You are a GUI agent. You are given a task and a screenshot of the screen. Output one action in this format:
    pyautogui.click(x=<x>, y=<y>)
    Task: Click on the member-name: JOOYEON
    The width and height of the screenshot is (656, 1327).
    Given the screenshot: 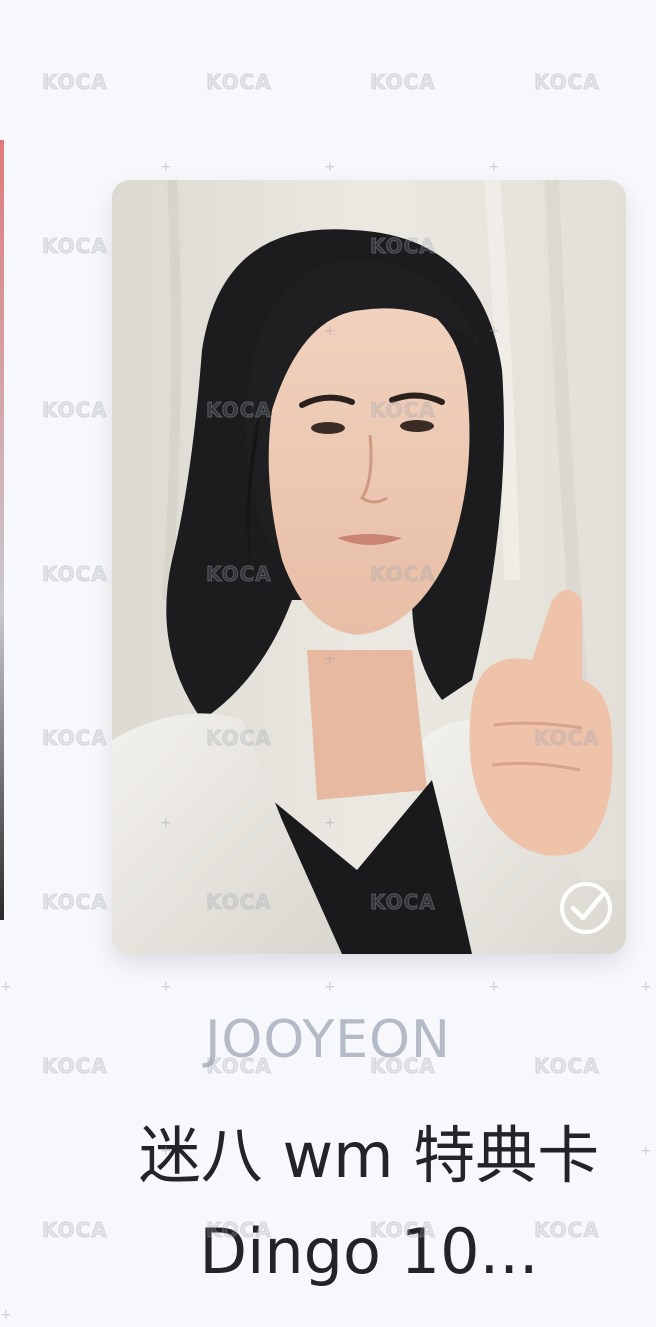 What is the action you would take?
    pyautogui.click(x=328, y=1040)
    